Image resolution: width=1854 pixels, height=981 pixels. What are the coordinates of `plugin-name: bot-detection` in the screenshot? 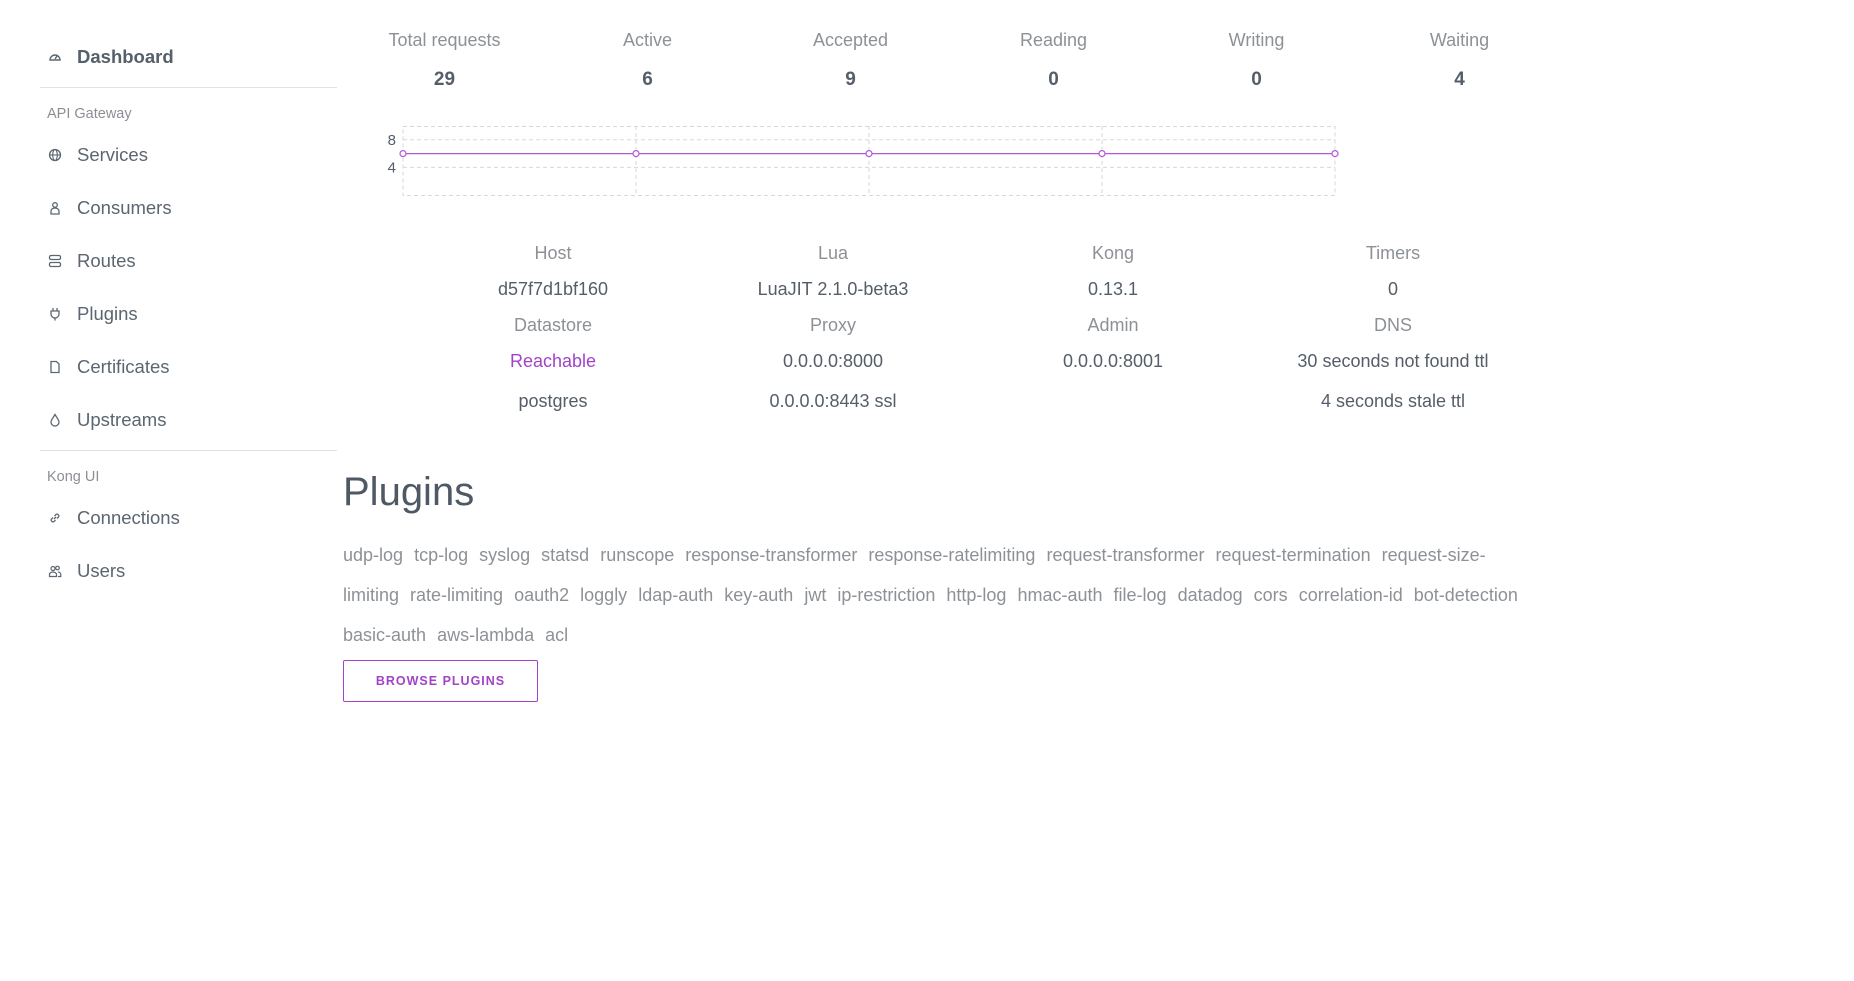 It's located at (1465, 595).